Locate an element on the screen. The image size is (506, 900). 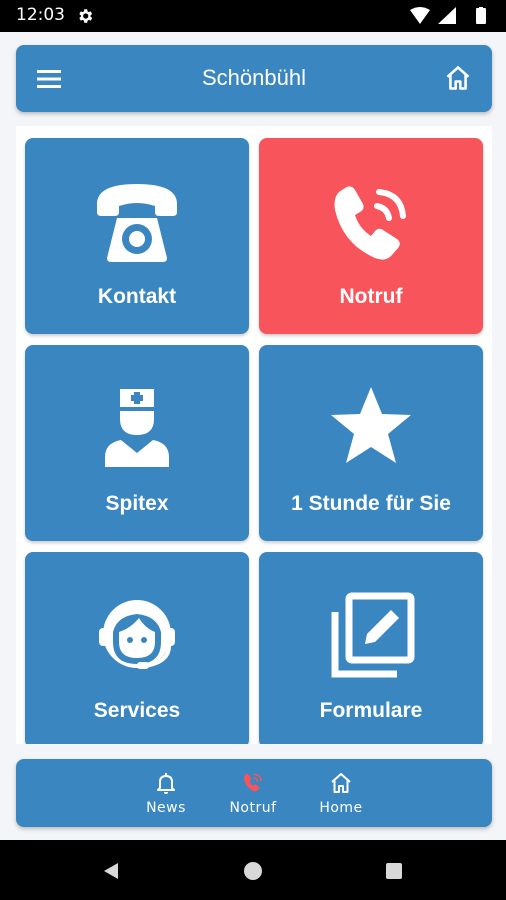
back-icon is located at coordinates (111, 871).